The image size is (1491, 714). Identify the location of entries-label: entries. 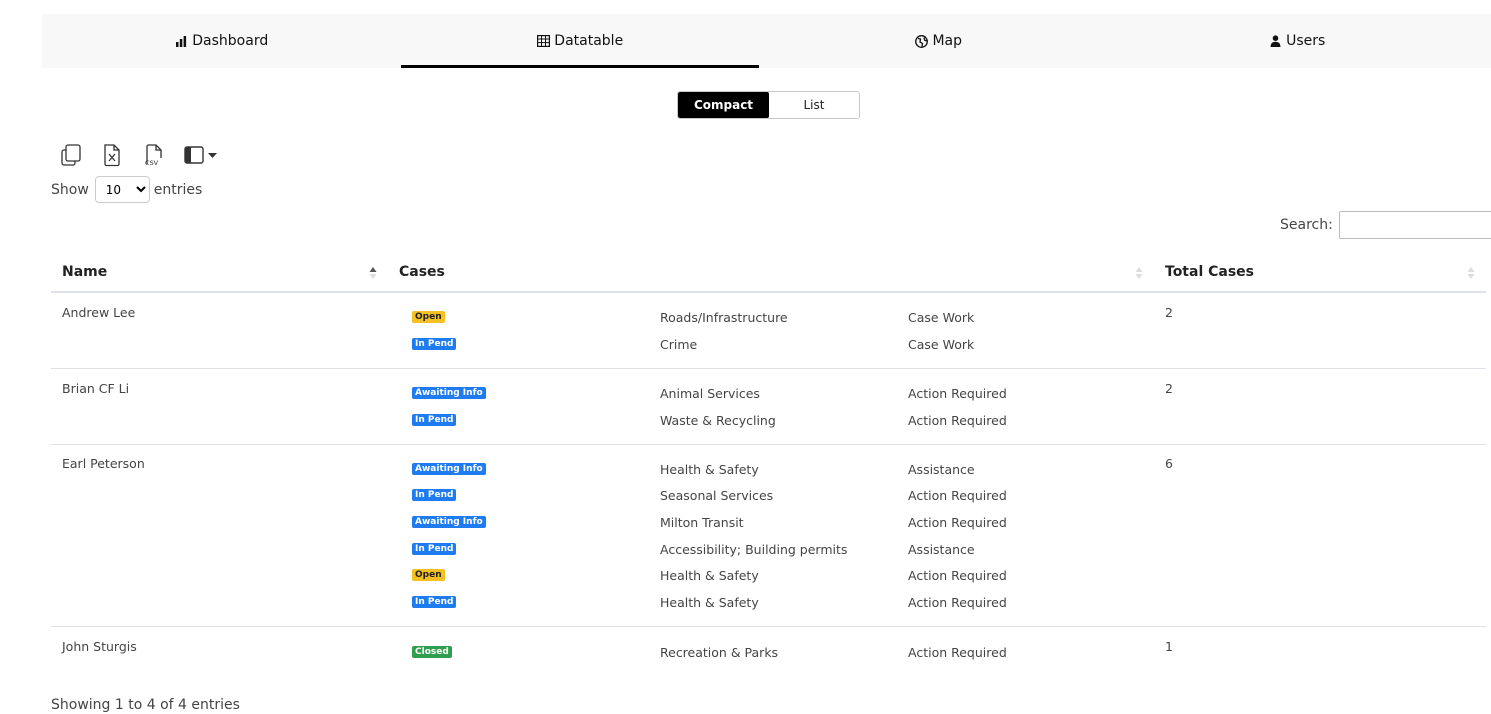
(178, 189).